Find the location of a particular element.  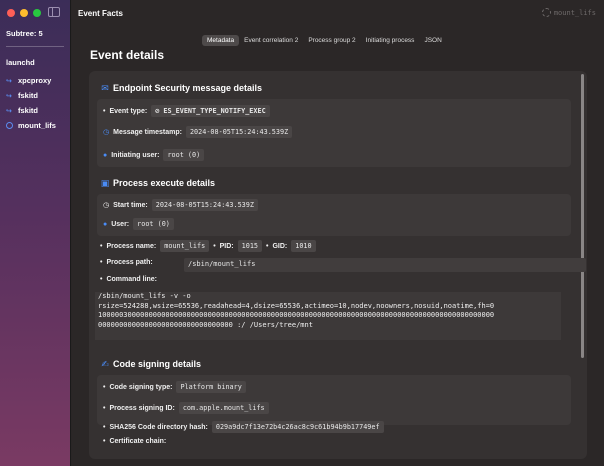

tab-json: JSON is located at coordinates (432, 40).